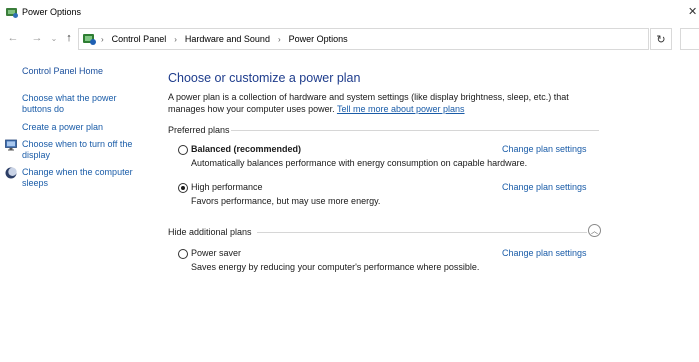  I want to click on chevron-down-icon: ⌄, so click(54, 38).